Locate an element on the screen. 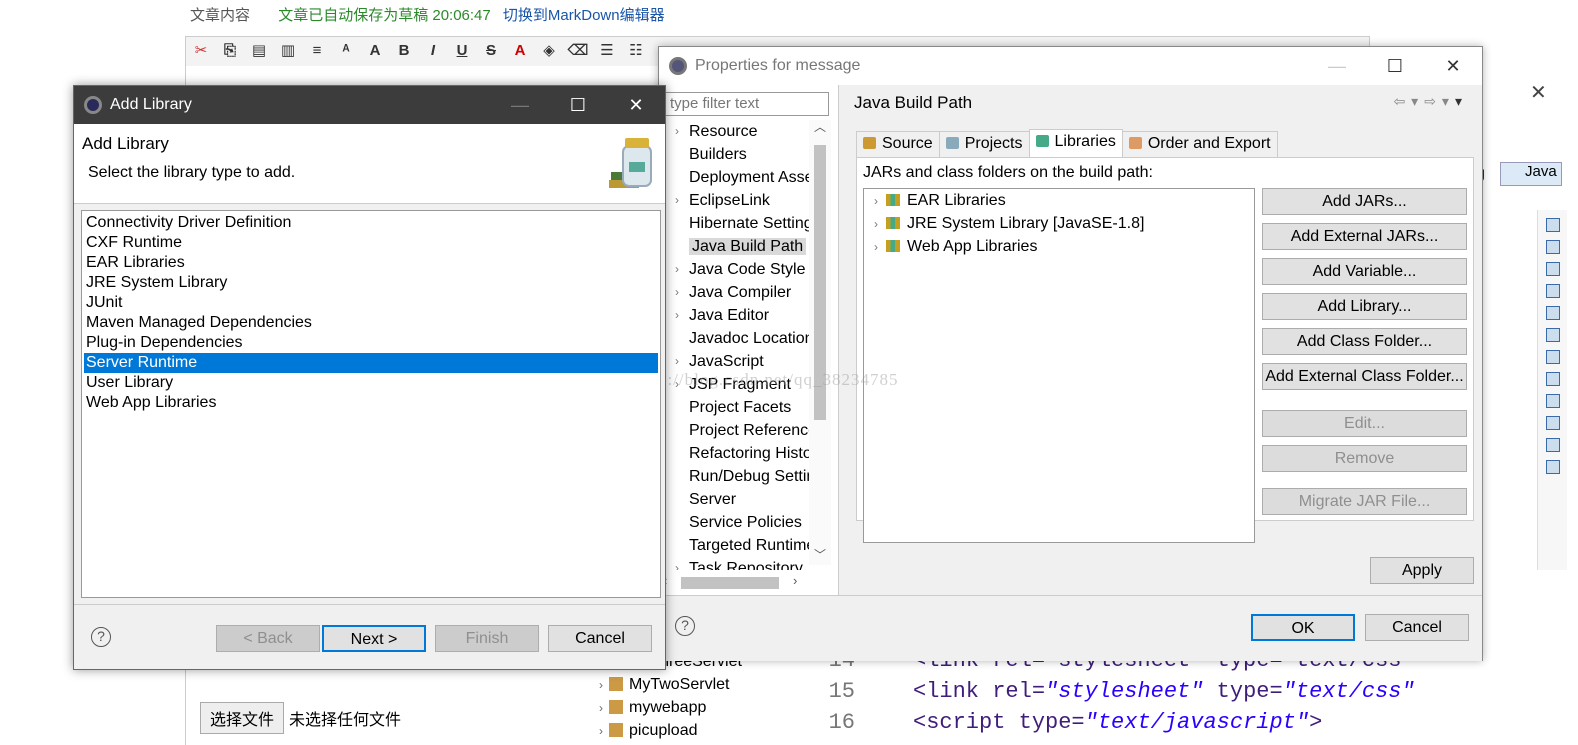 The image size is (1578, 745). spellcheck-icon: ᴬ is located at coordinates (346, 52).